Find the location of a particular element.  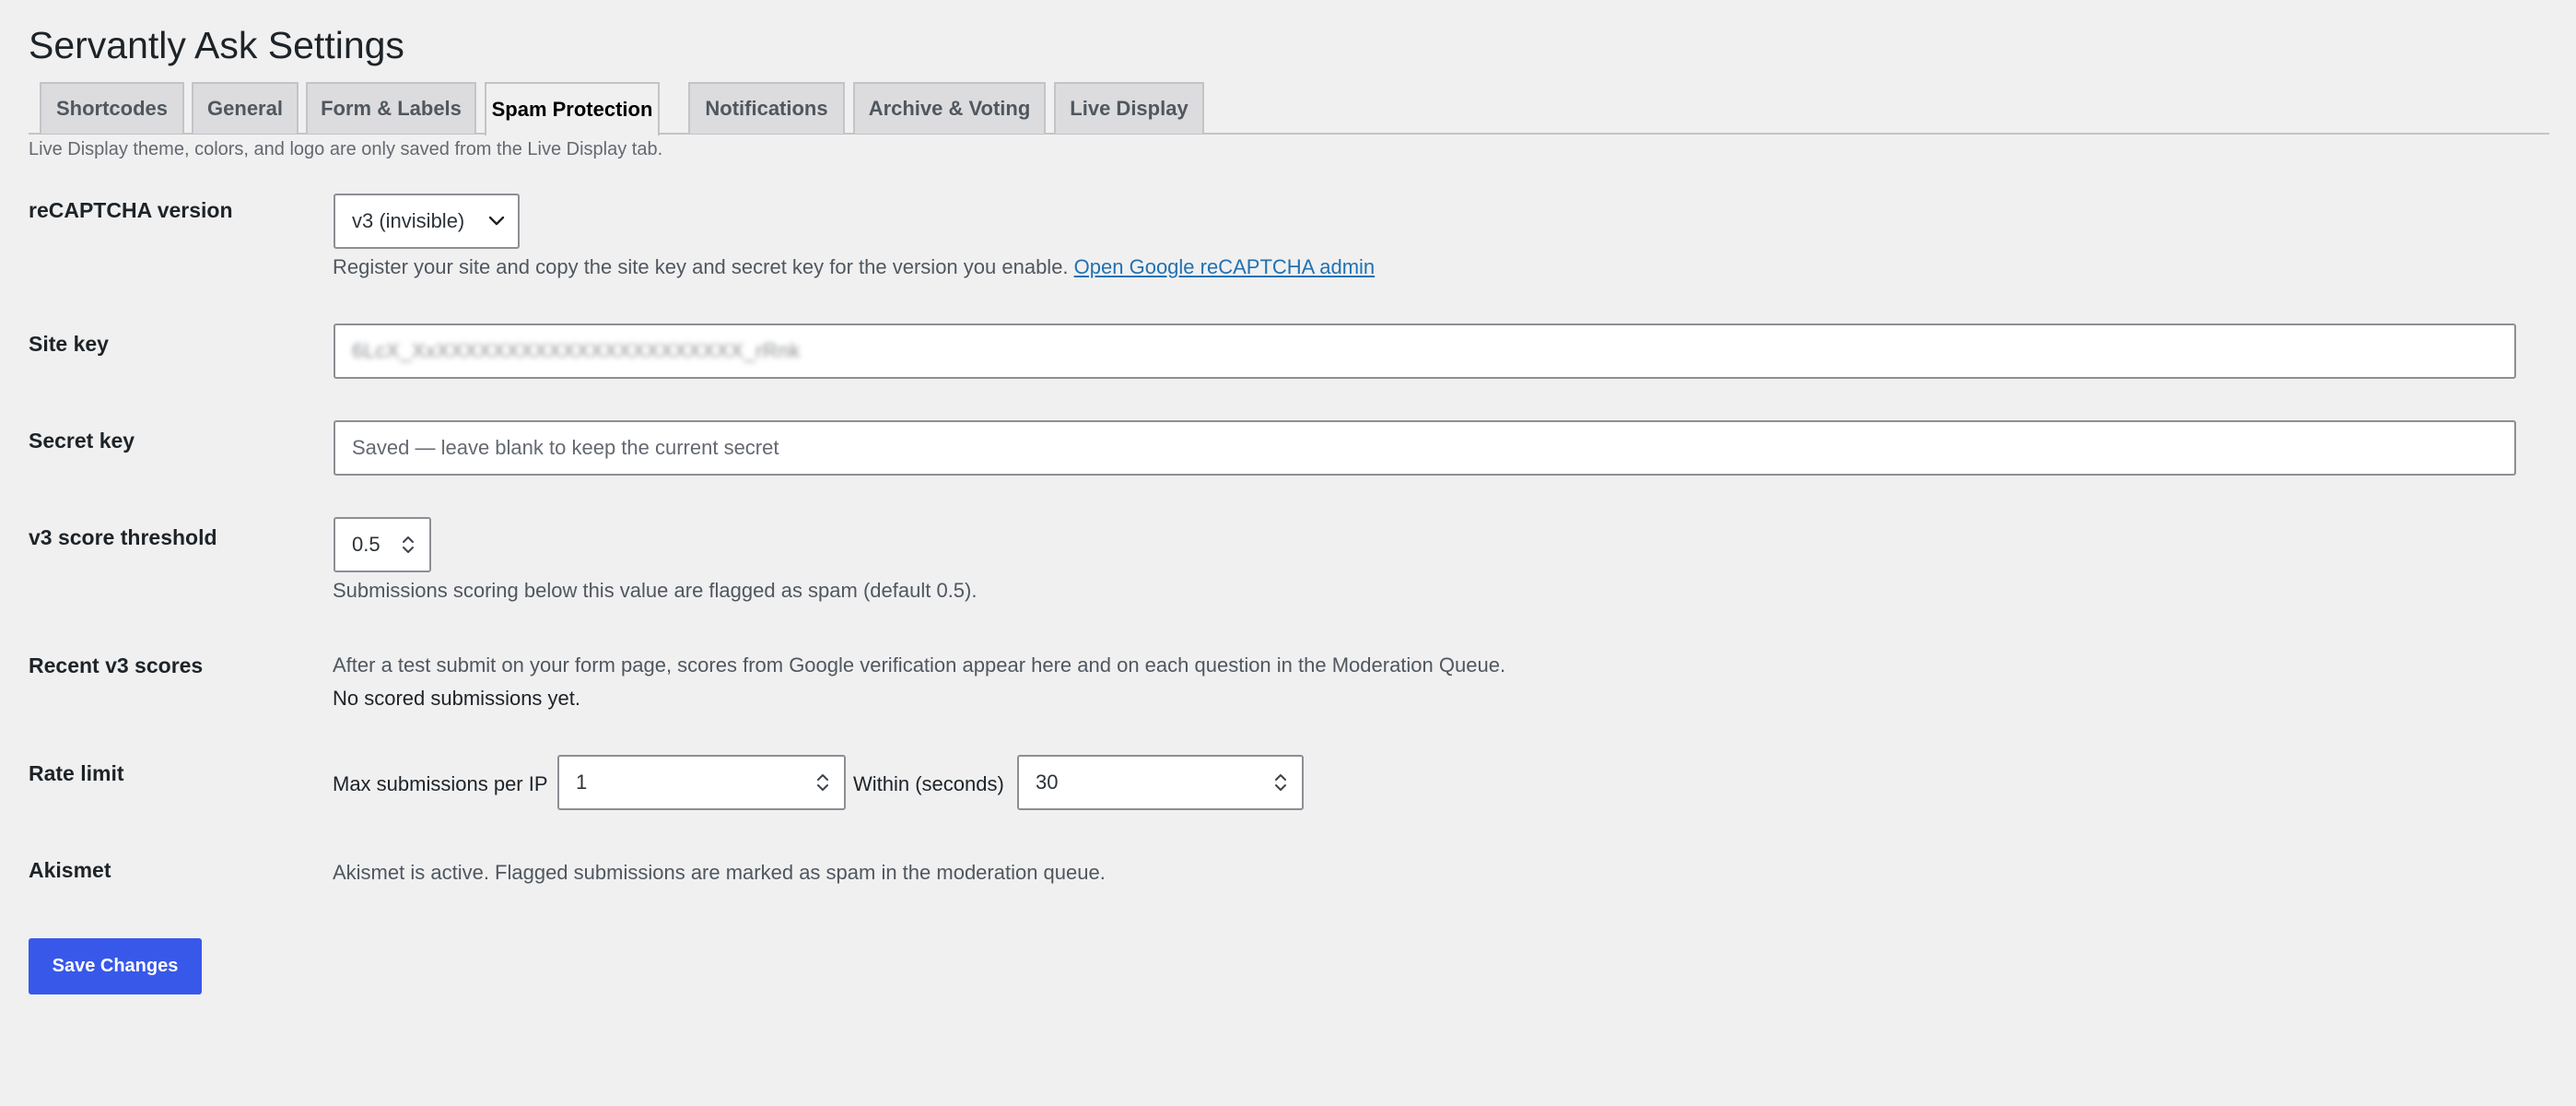

site-key-label: Site key is located at coordinates (69, 344).